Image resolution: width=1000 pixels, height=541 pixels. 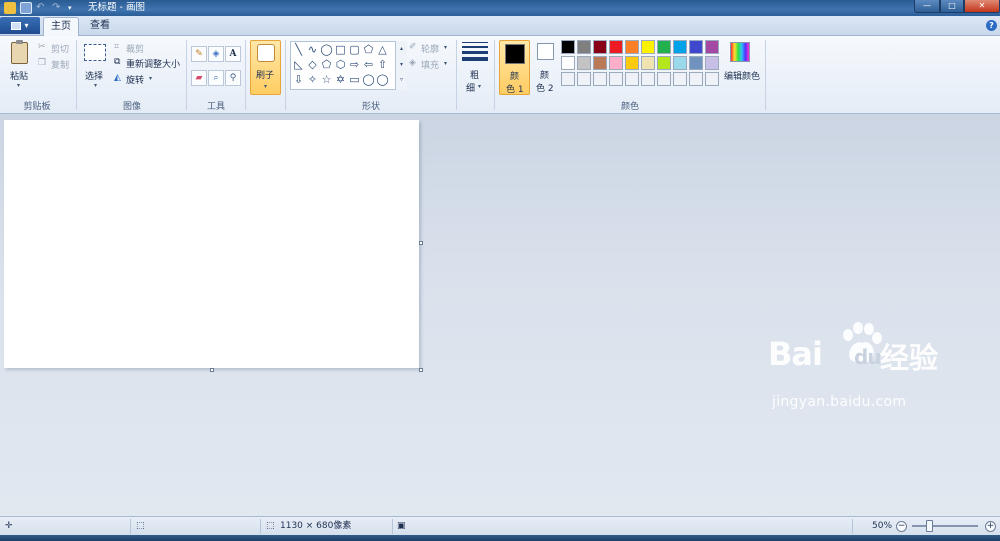 What do you see at coordinates (298, 80) in the screenshot?
I see `down-arrow-shape-icon: ⇩` at bounding box center [298, 80].